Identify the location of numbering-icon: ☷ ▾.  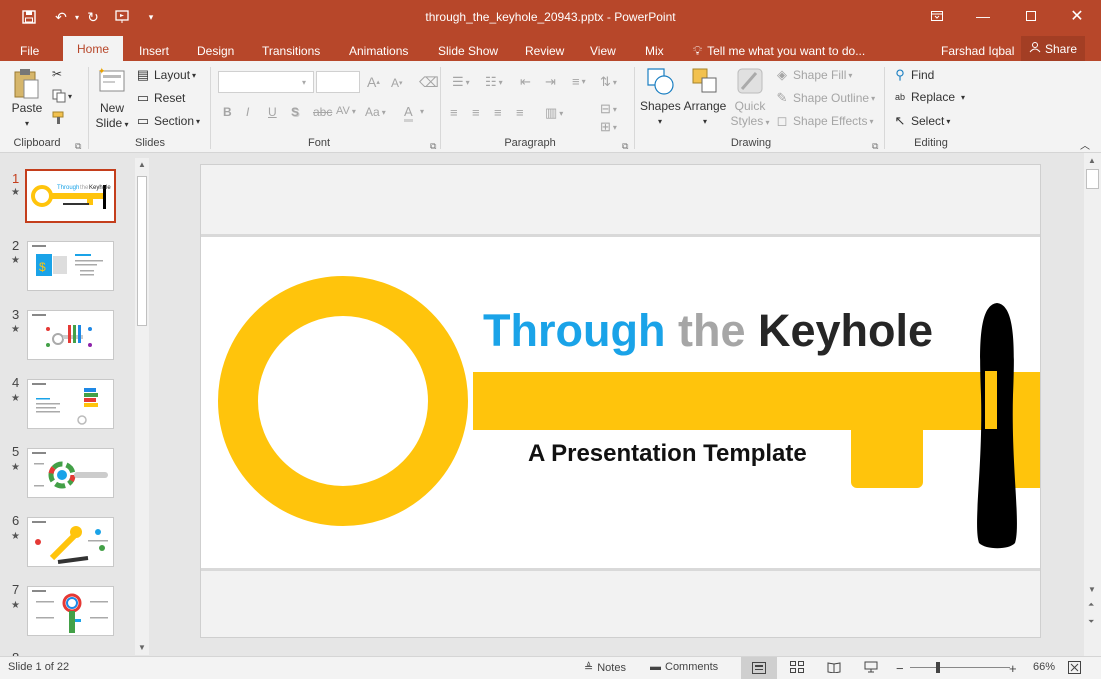
(494, 82).